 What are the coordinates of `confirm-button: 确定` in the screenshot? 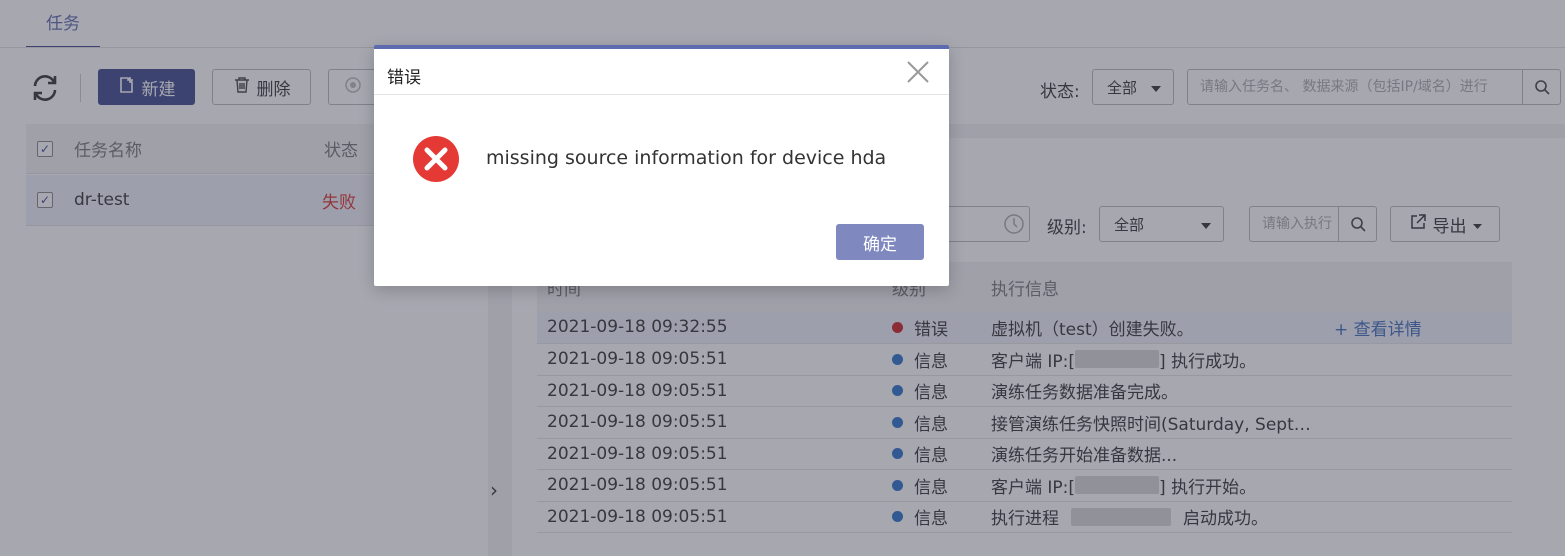 It's located at (880, 242).